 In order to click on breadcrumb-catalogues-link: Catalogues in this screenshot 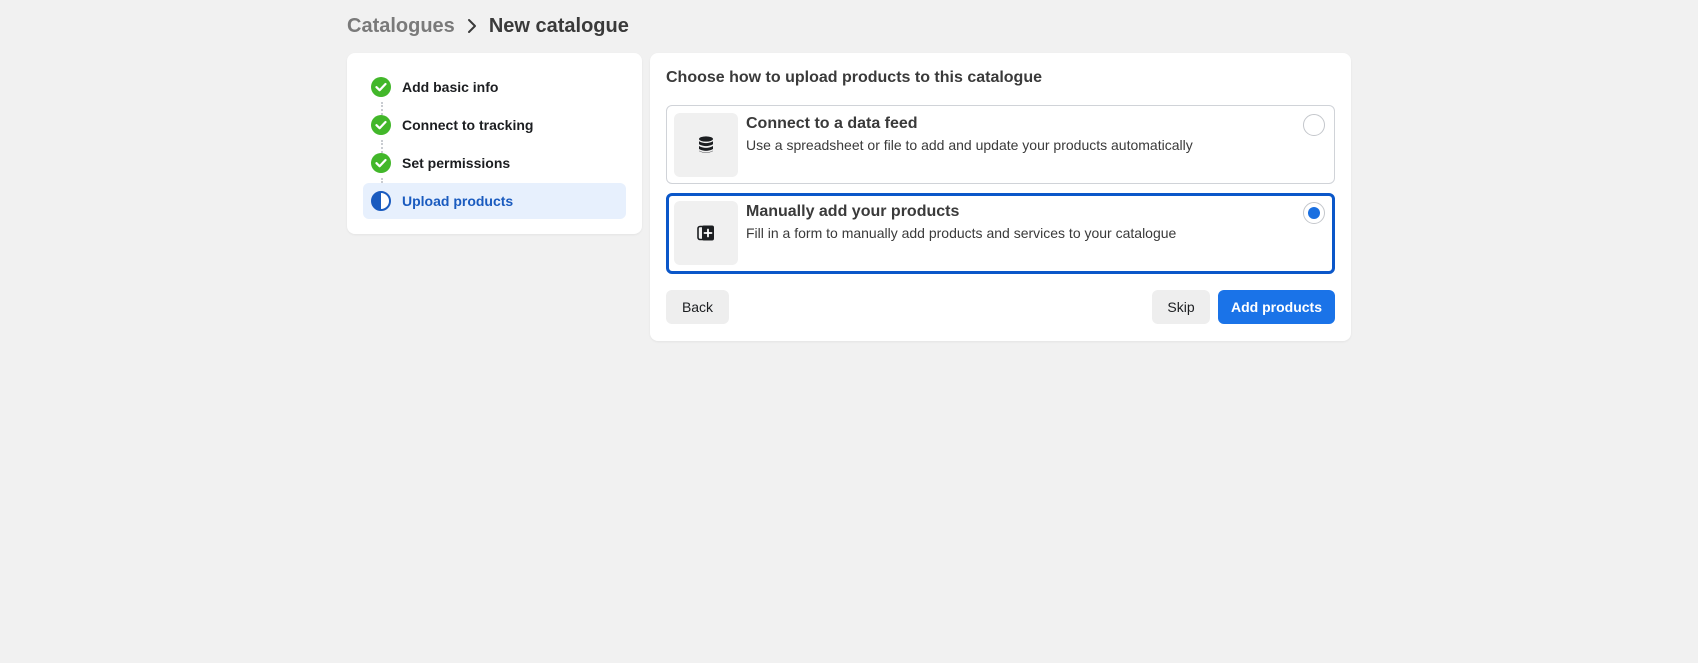, I will do `click(401, 26)`.